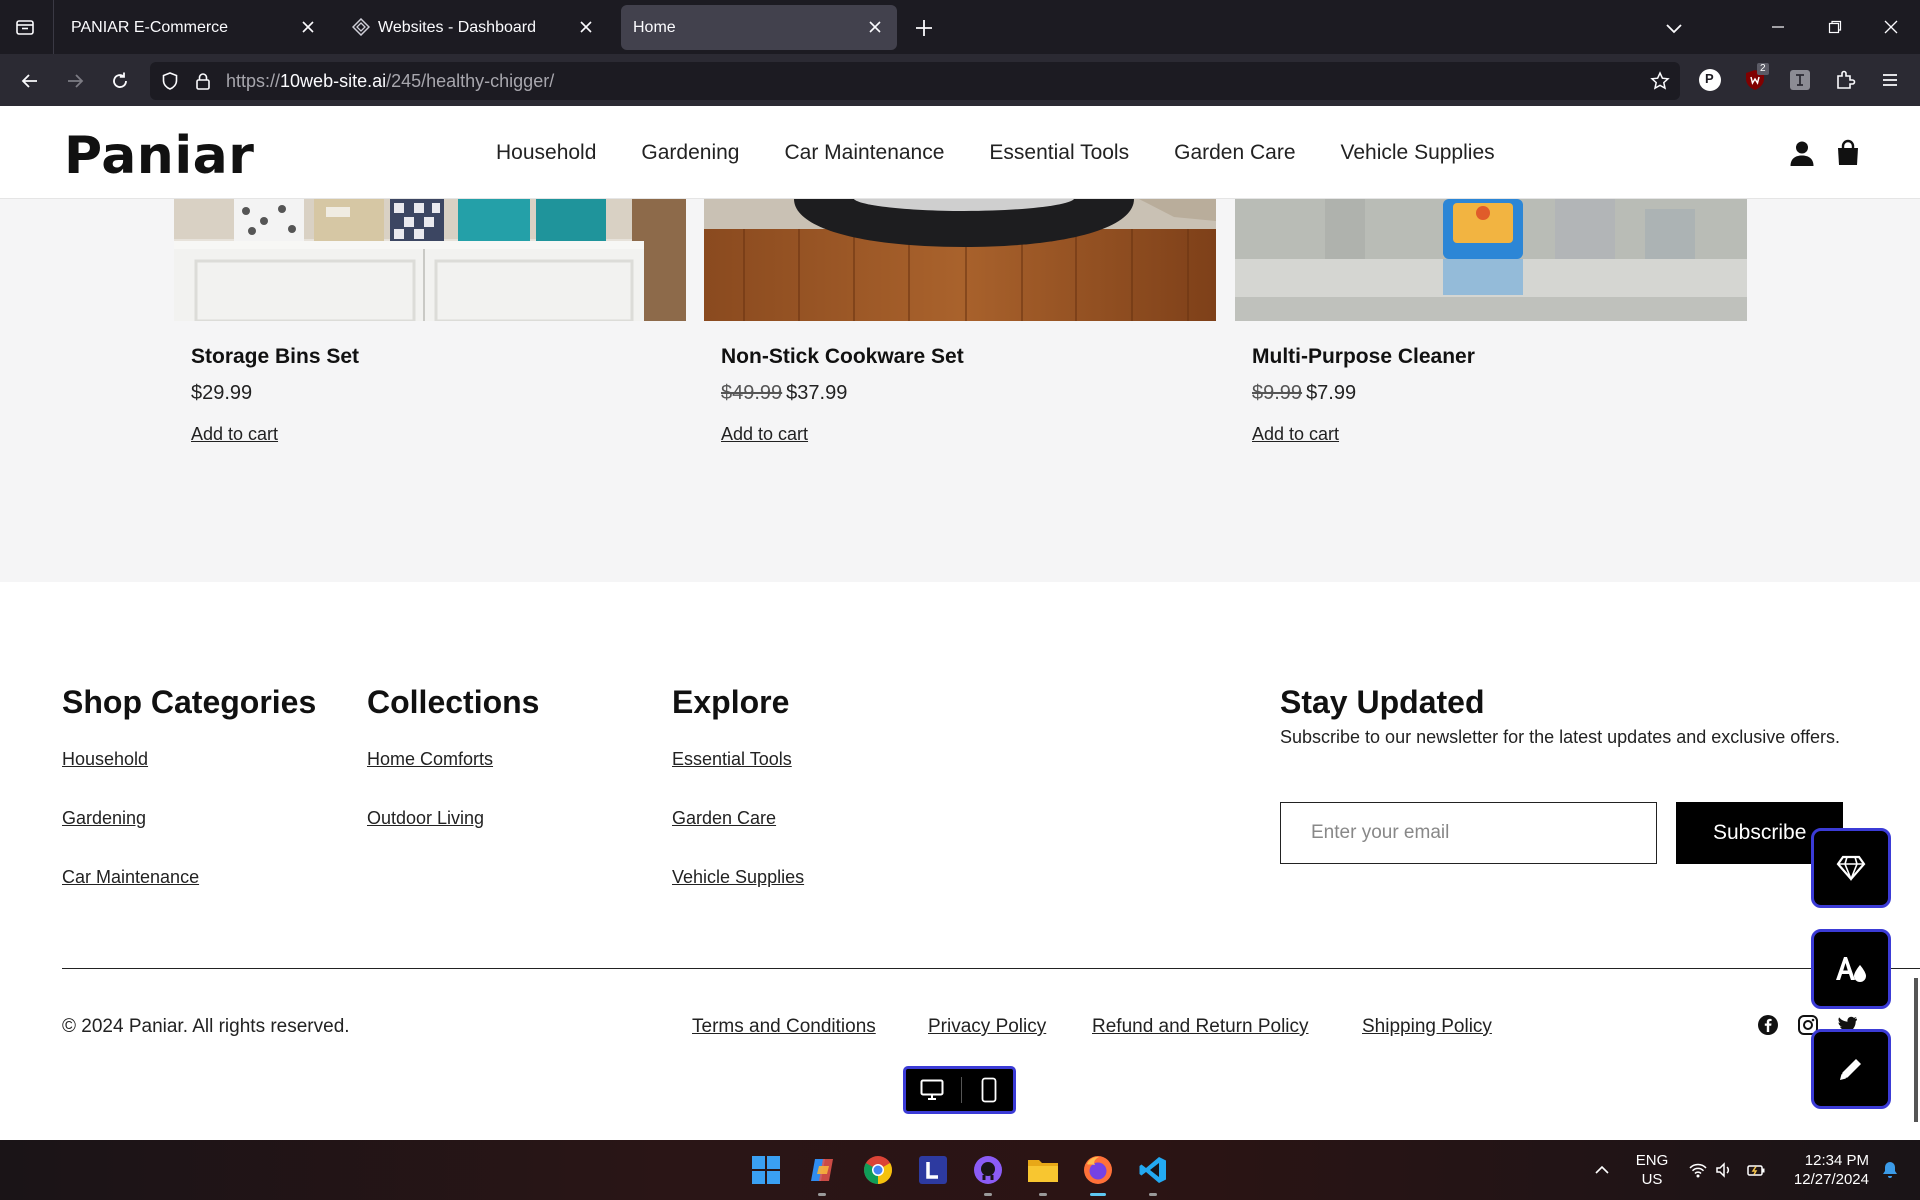  I want to click on user-icon, so click(1802, 153).